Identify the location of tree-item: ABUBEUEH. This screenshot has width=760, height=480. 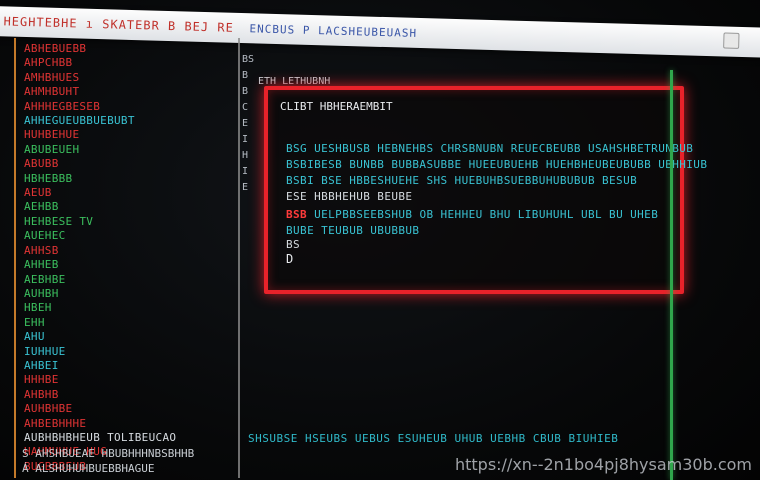
(129, 150).